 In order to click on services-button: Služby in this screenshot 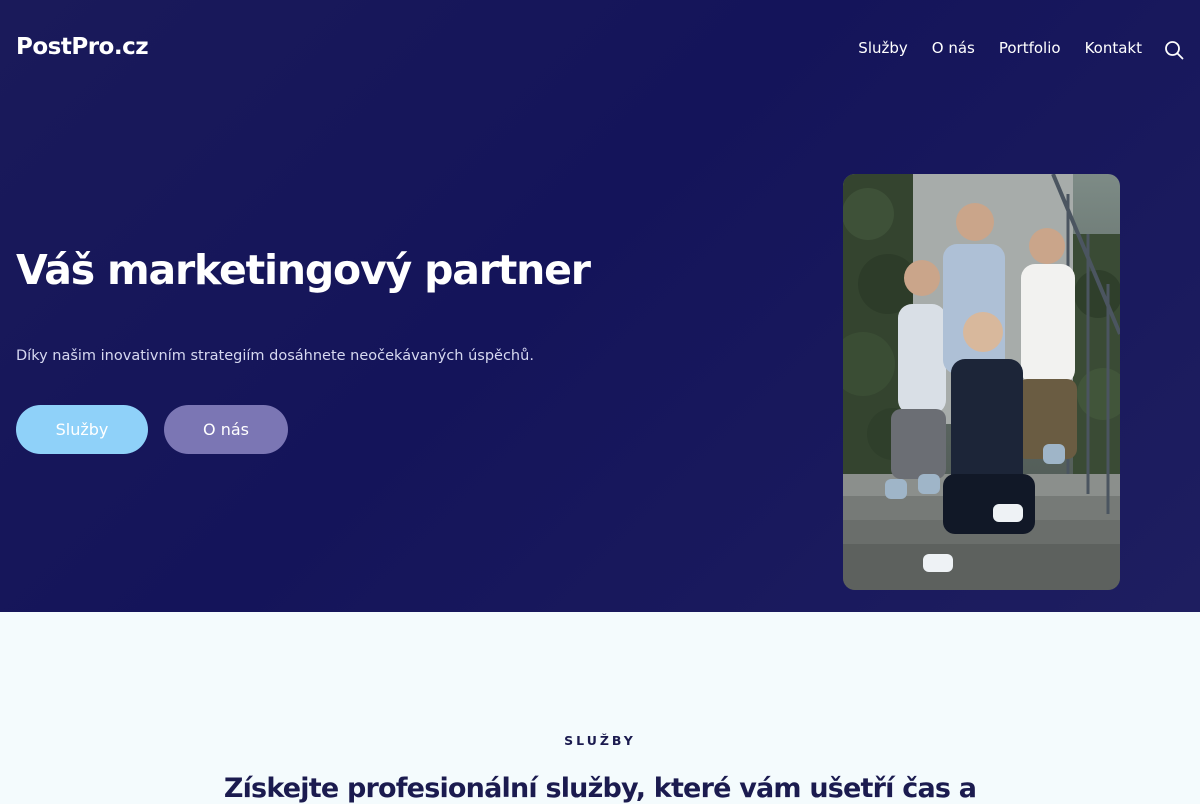, I will do `click(82, 429)`.